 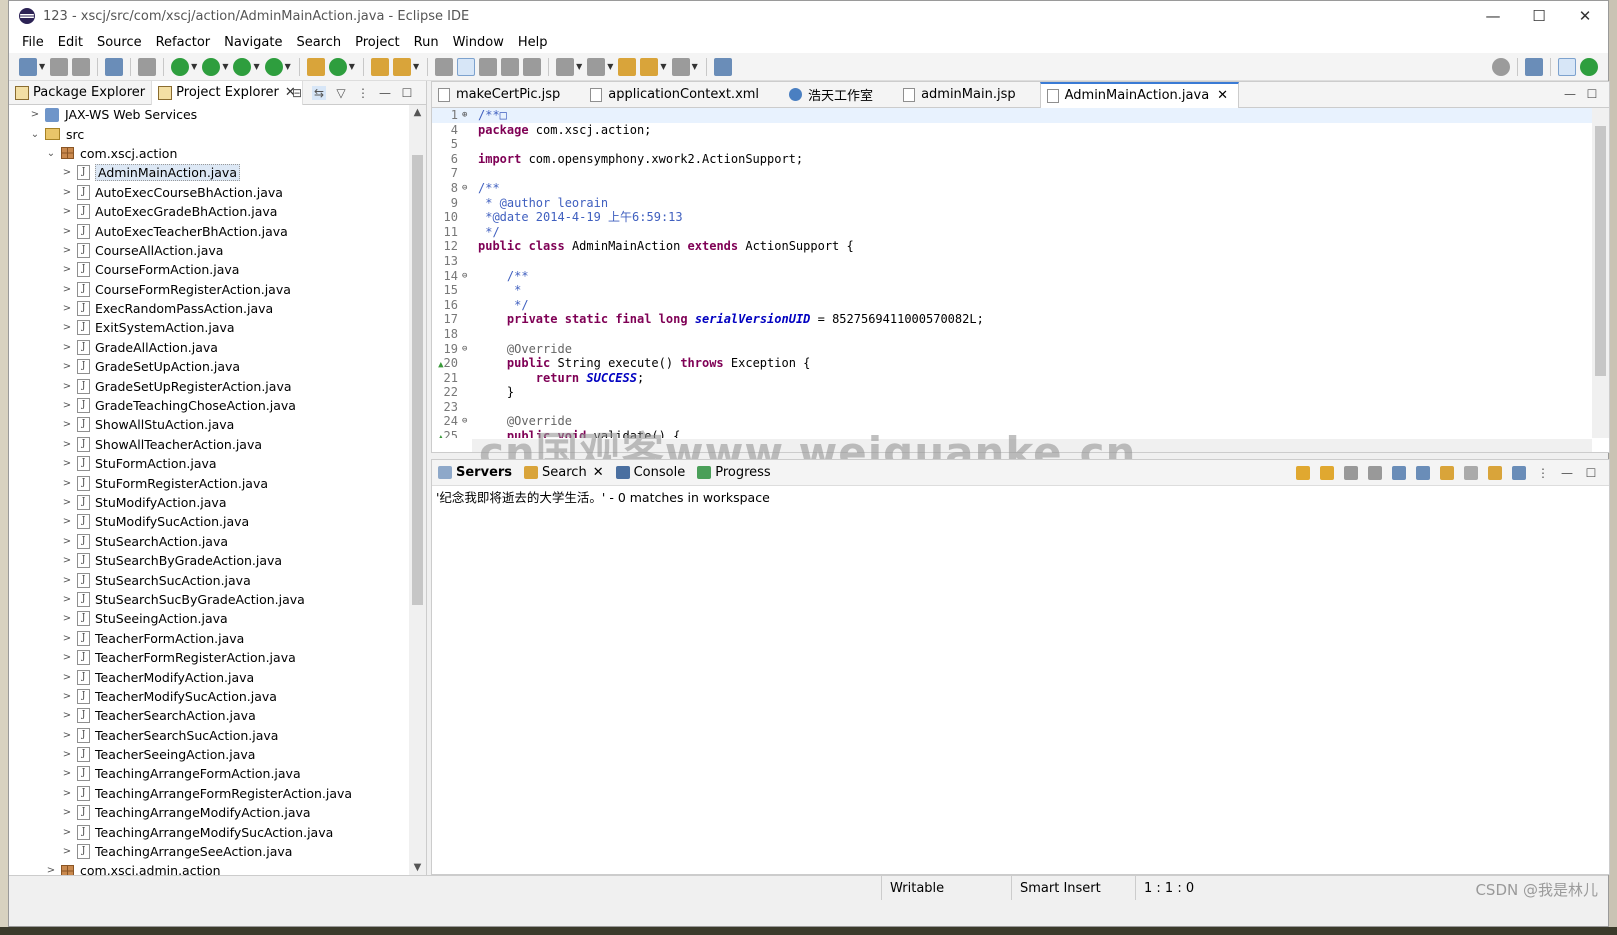 What do you see at coordinates (1139, 94) in the screenshot?
I see `tab-adminmainaction: AdminMainAction.java ✕` at bounding box center [1139, 94].